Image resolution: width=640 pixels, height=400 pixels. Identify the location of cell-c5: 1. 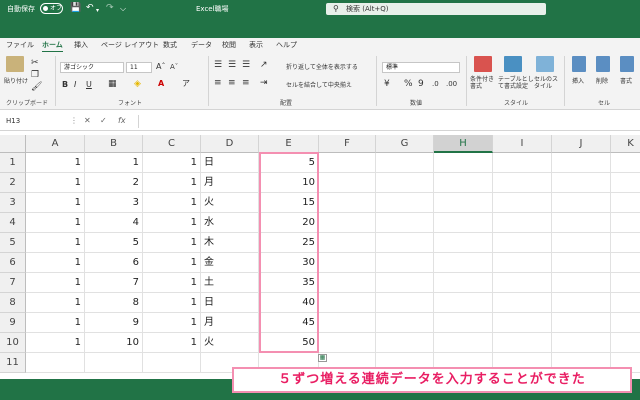
(172, 243).